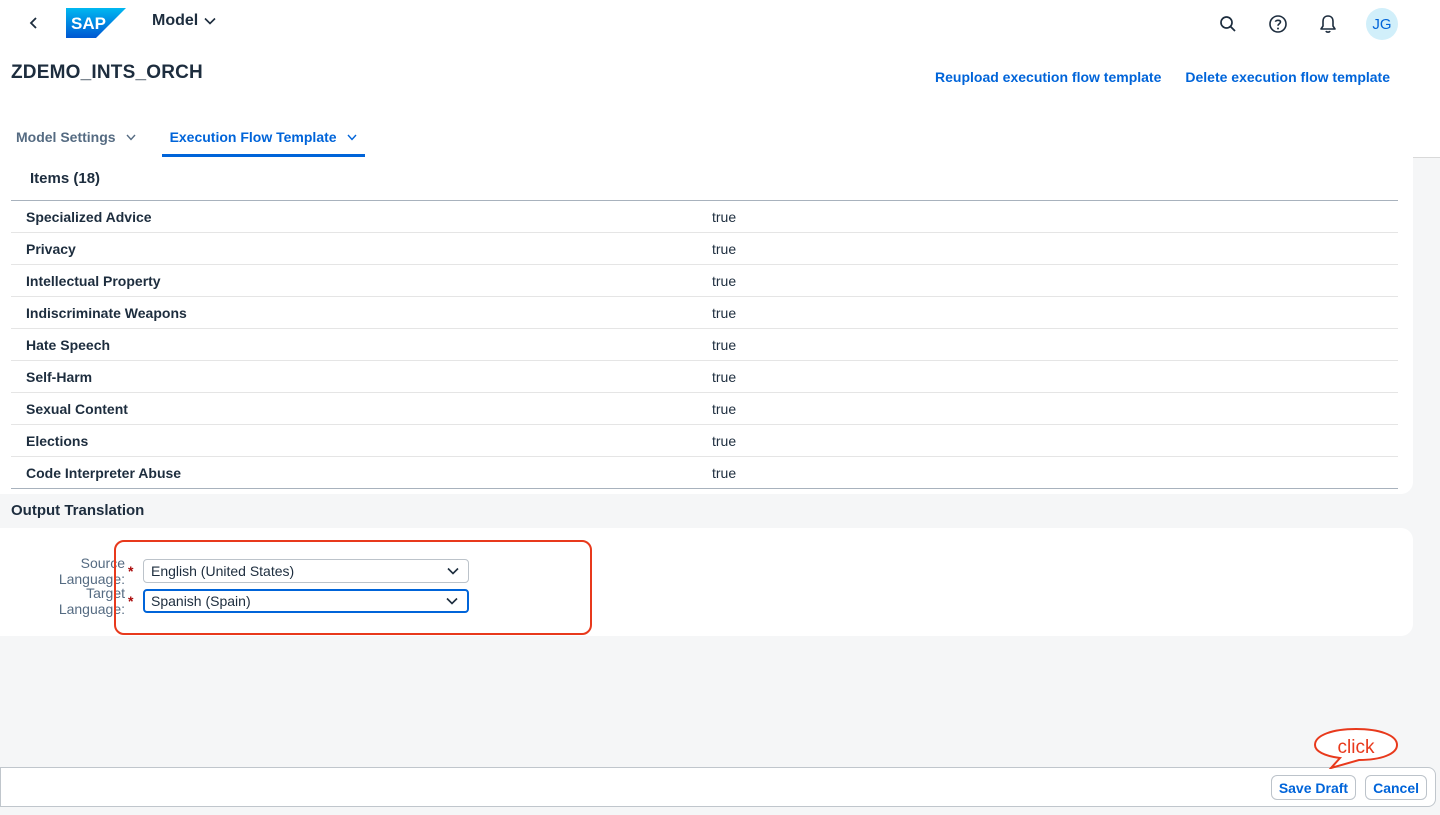  I want to click on search-icon, so click(1228, 24).